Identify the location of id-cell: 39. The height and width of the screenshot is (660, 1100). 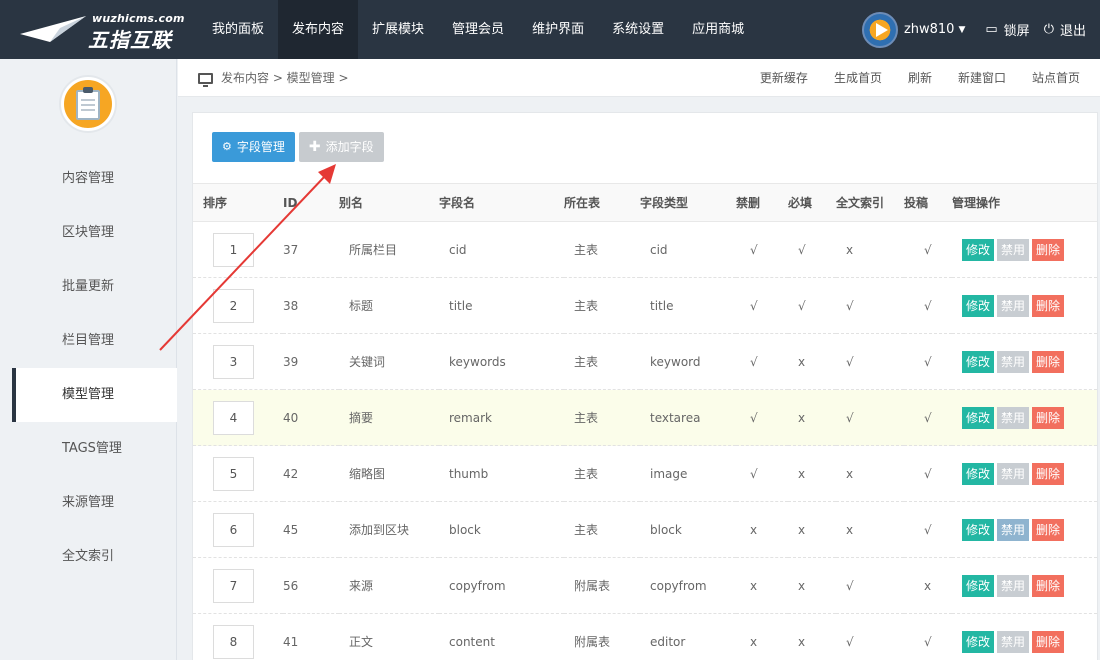
(311, 361).